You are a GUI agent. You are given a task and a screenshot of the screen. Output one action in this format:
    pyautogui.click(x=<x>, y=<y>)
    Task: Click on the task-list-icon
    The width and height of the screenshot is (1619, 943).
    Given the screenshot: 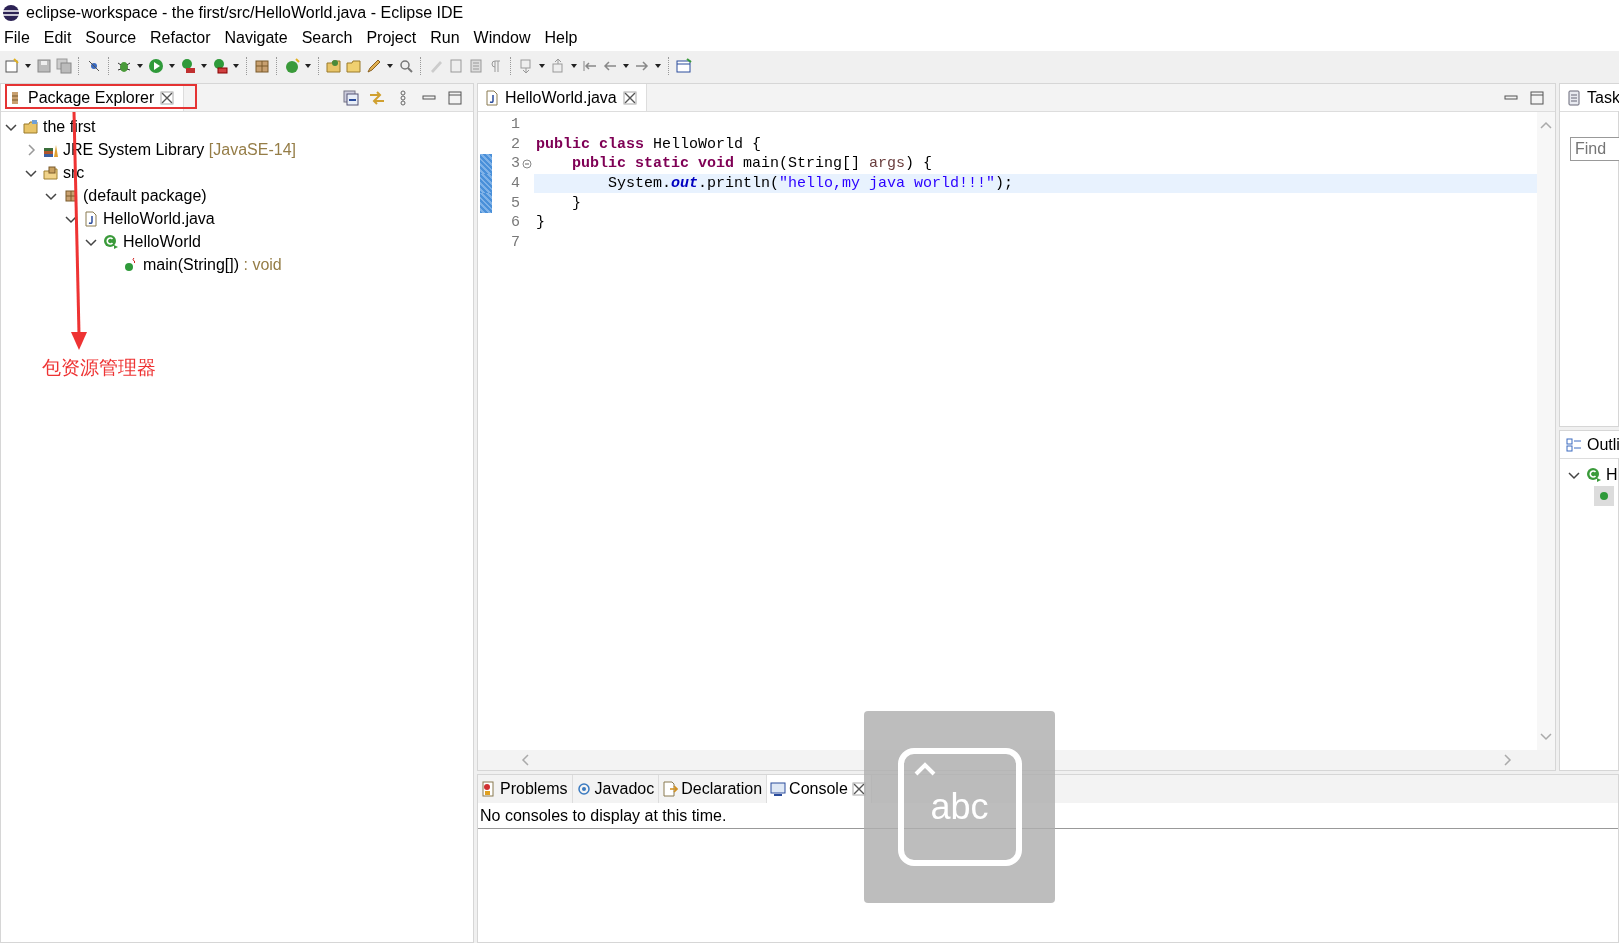 What is the action you would take?
    pyautogui.click(x=1574, y=97)
    